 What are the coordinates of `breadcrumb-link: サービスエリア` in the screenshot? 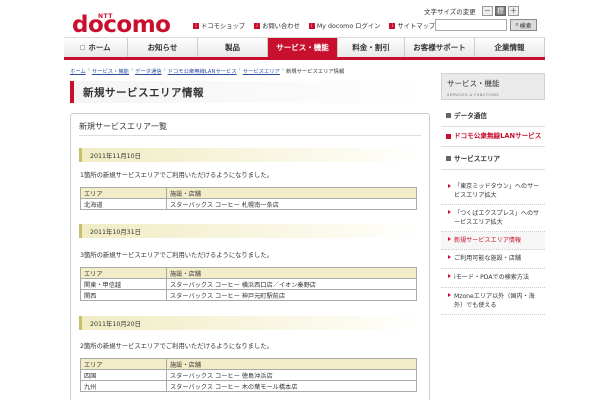 It's located at (261, 71).